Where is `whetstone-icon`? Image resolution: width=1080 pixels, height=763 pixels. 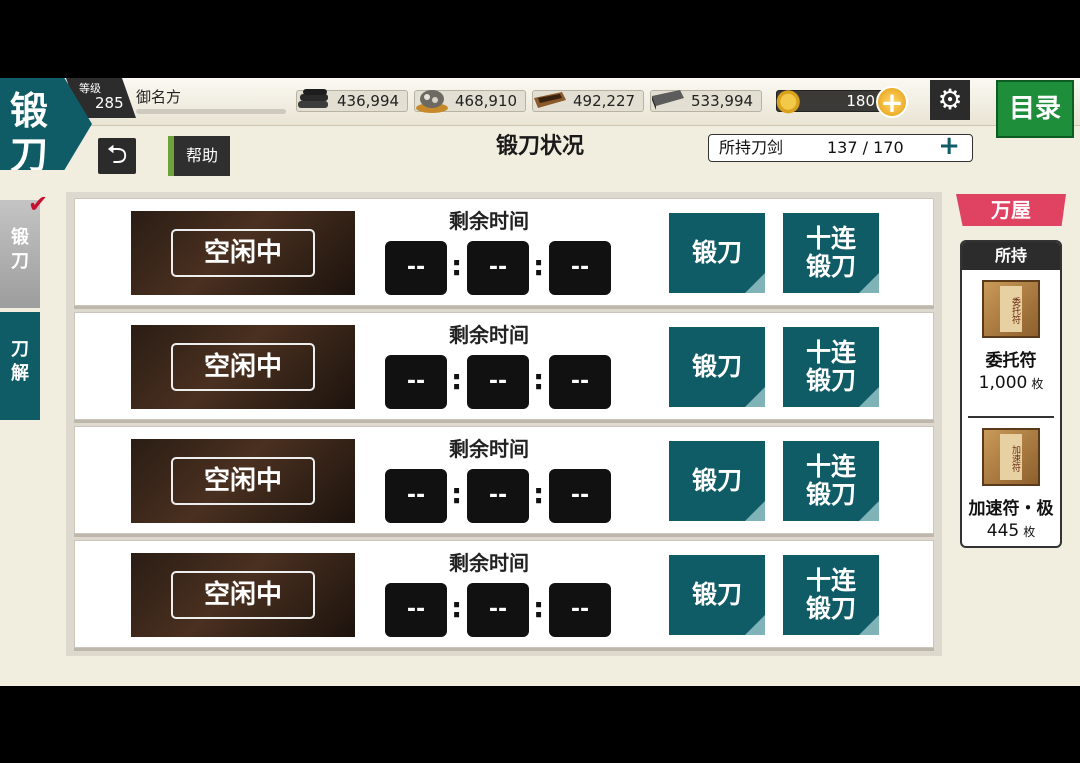
whetstone-icon is located at coordinates (668, 100).